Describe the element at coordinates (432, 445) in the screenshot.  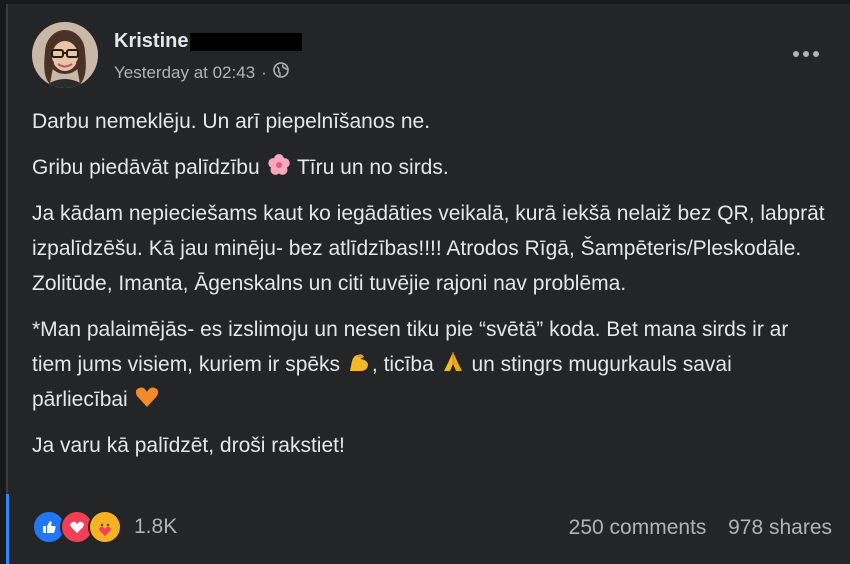
I see `post-paragraph: Ja varu kā palīdzēt, droši rakstiet!` at that location.